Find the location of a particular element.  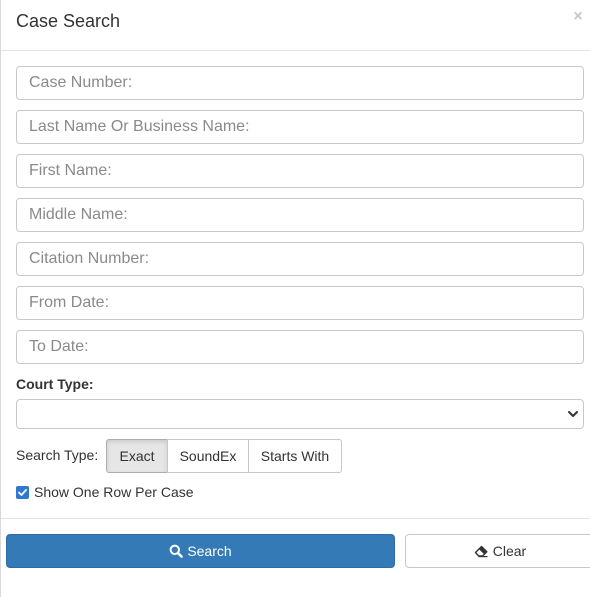

search-type-exact-button: Exact is located at coordinates (137, 456).